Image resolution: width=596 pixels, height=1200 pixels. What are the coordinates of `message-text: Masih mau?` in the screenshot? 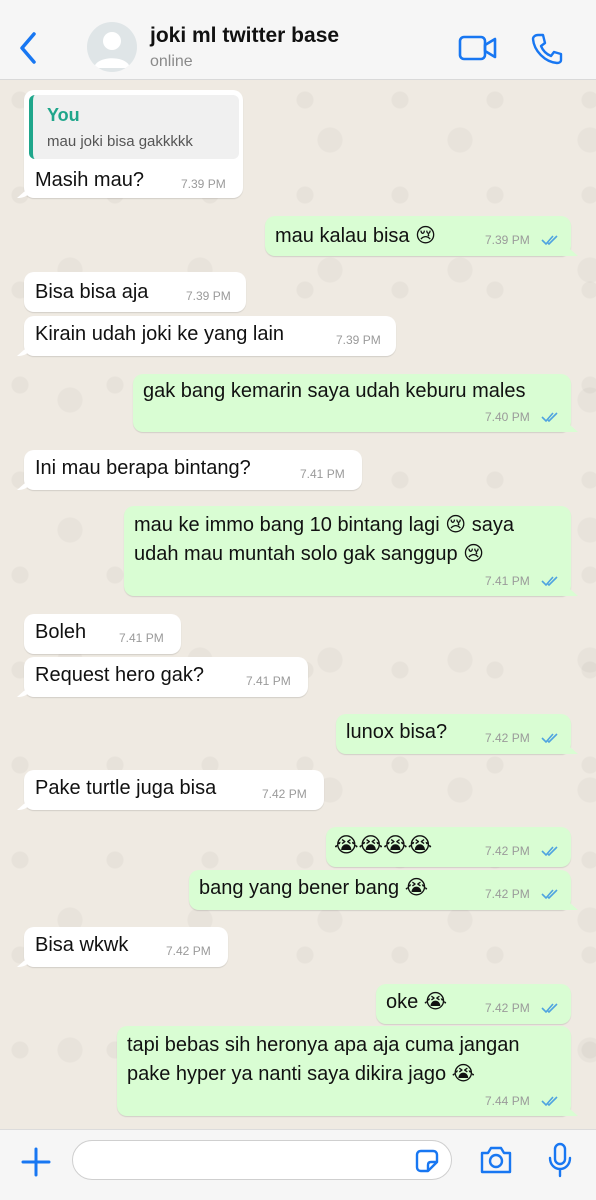 It's located at (89, 180).